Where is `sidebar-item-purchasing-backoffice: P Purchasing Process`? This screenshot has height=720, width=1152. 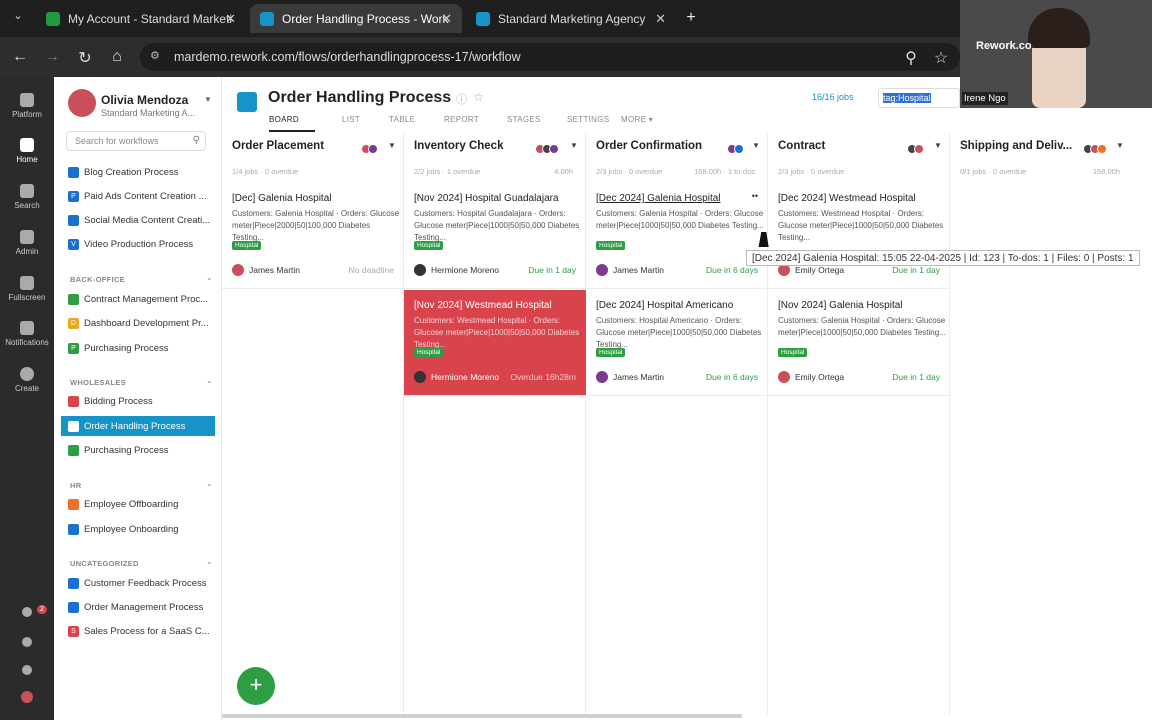
sidebar-item-purchasing-backoffice: P Purchasing Process is located at coordinates (141, 348).